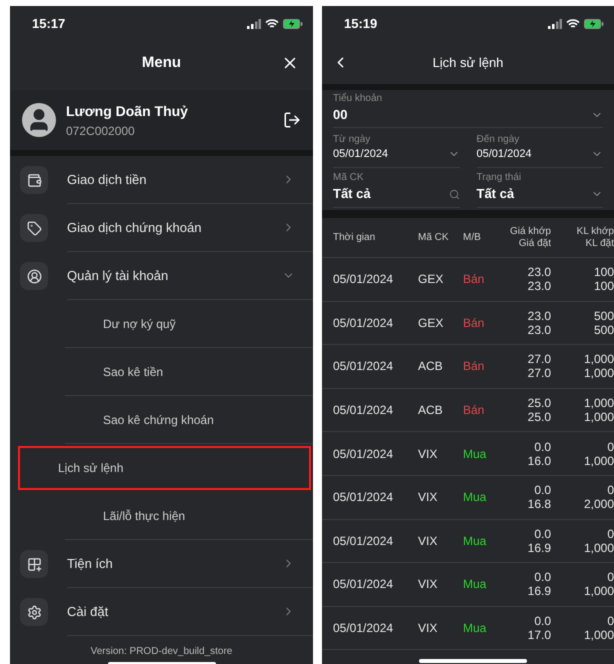  What do you see at coordinates (598, 497) in the screenshot?
I see `quantity-cell-text: 0 2,000` at bounding box center [598, 497].